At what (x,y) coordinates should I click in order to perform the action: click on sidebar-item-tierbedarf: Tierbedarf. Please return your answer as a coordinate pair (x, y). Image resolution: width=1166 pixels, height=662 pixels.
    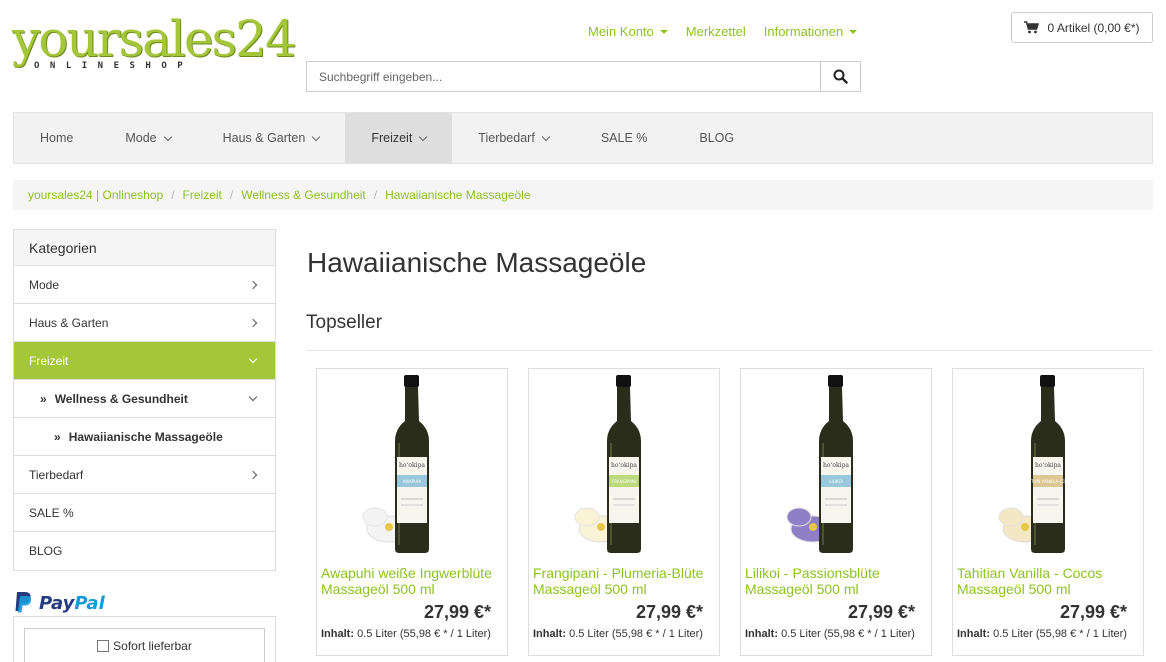
    Looking at the image, I should click on (144, 475).